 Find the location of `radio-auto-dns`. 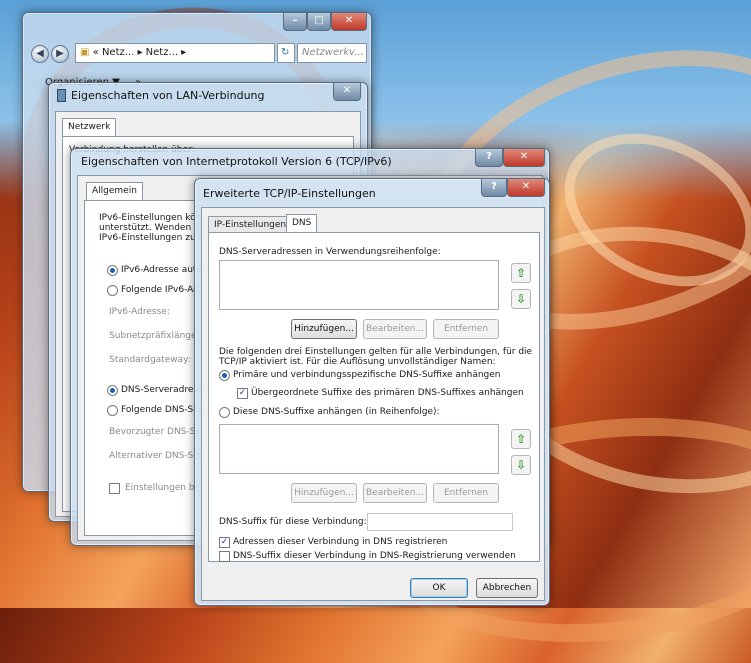

radio-auto-dns is located at coordinates (112, 390).